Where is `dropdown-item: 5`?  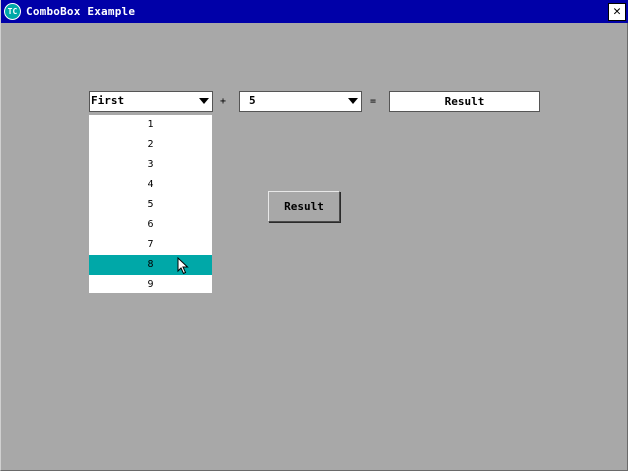
dropdown-item: 5 is located at coordinates (150, 205).